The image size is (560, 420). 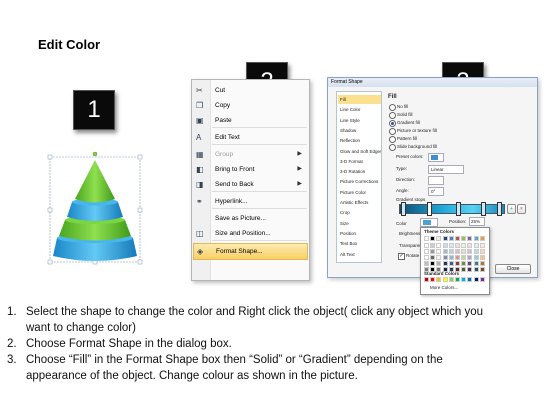 I want to click on nav-item-fill: Fill, so click(x=359, y=99).